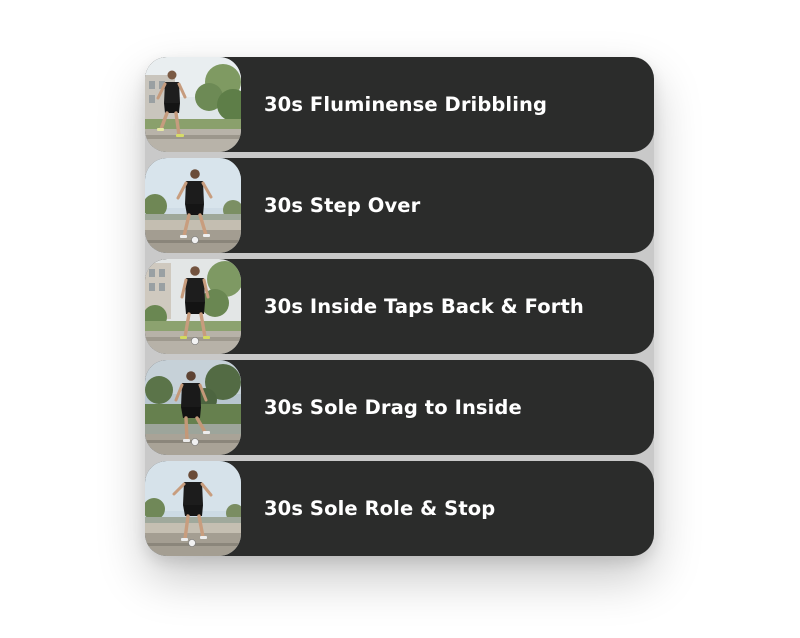  Describe the element at coordinates (380, 508) in the screenshot. I see `drill-title: 30s Sole Role & Stop` at that location.